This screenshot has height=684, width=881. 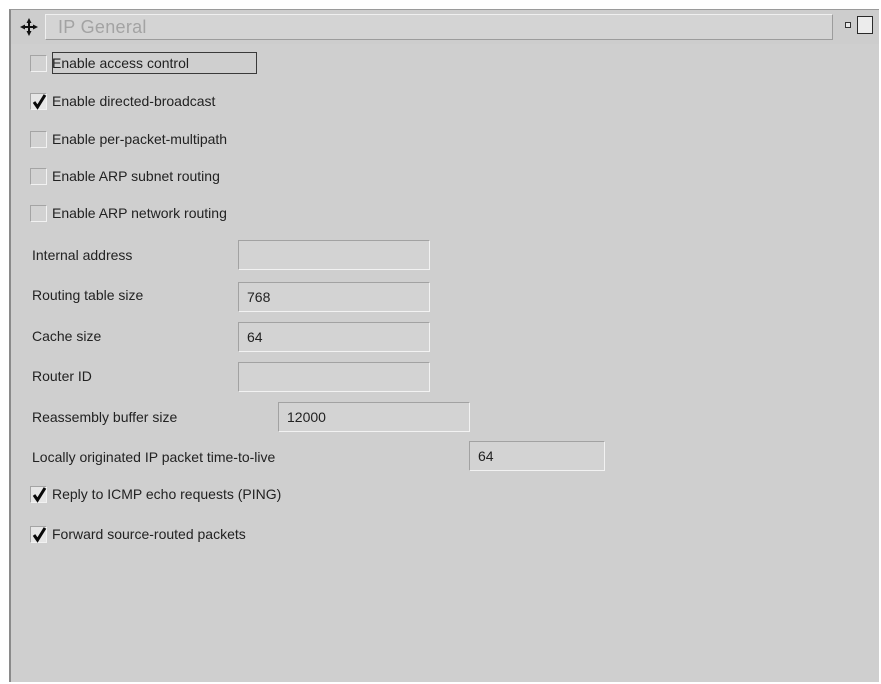 I want to click on internal-address-label: Internal address, so click(x=82, y=255).